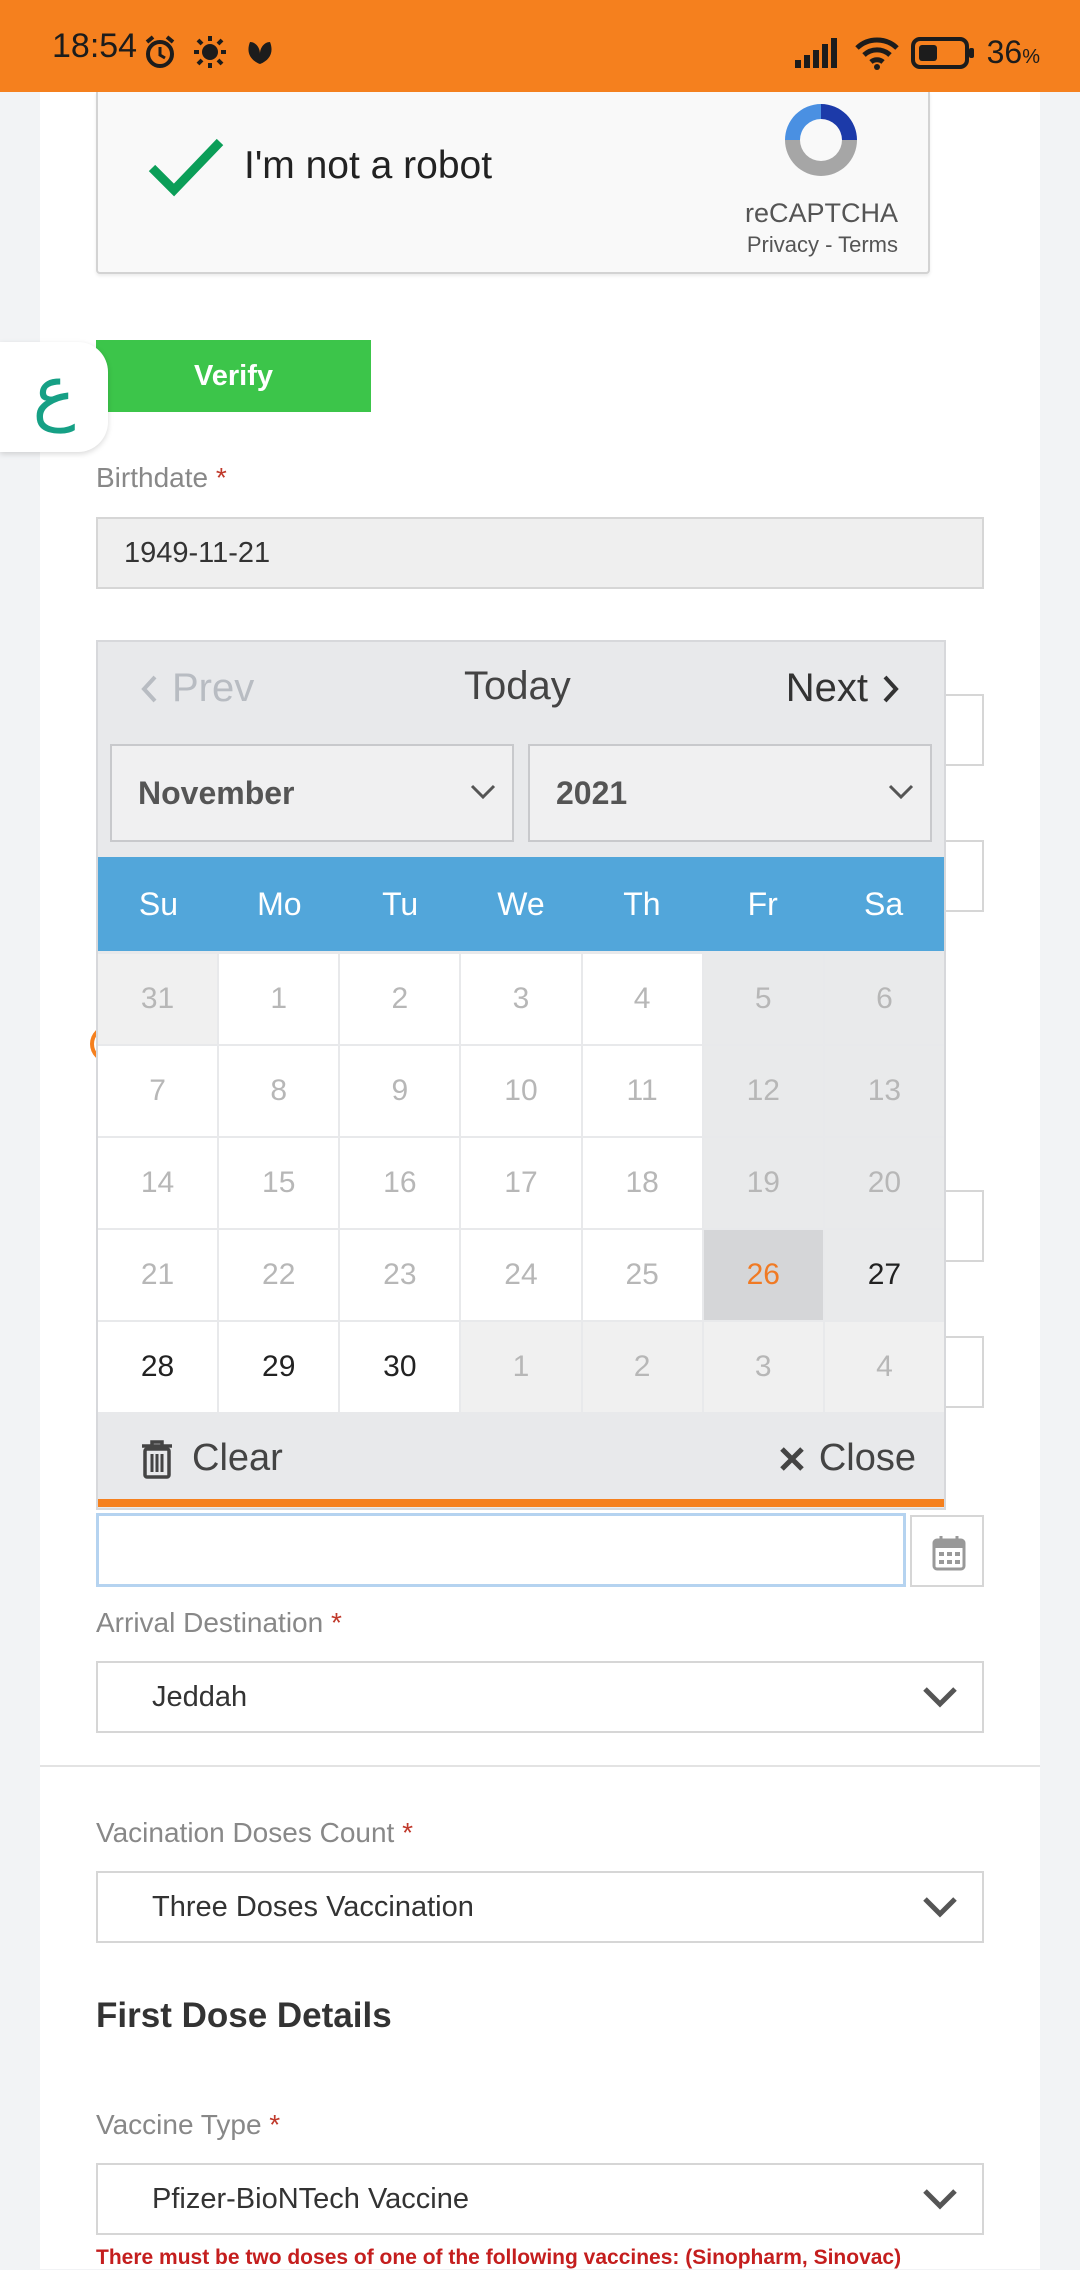 Image resolution: width=1080 pixels, height=2270 pixels. I want to click on calendar-day: 13, so click(884, 1091).